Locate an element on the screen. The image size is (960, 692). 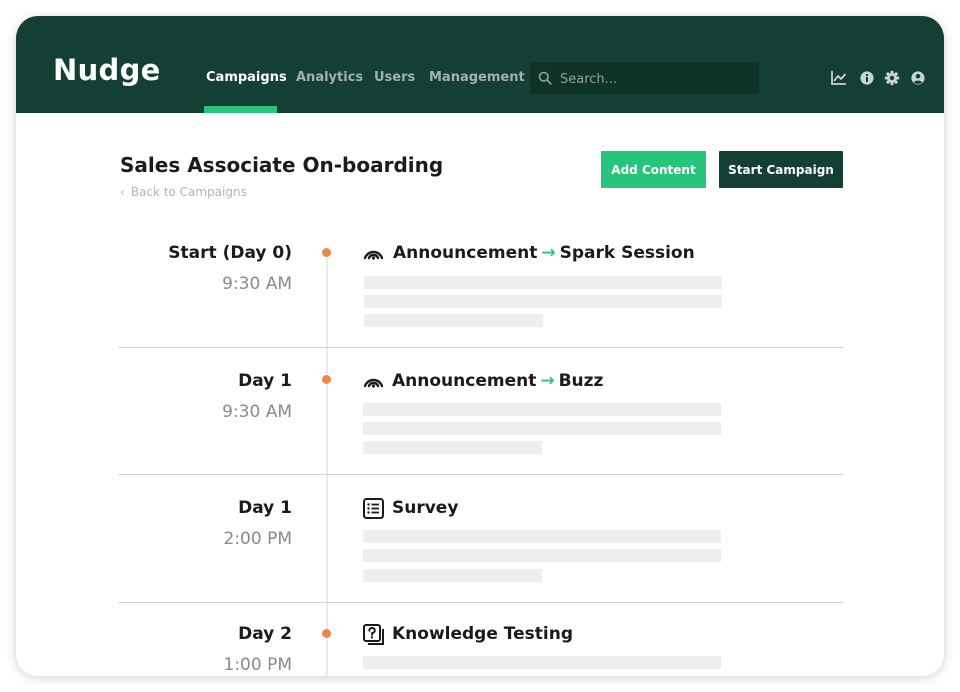
step-day-label: Start (Day 0) is located at coordinates (230, 253).